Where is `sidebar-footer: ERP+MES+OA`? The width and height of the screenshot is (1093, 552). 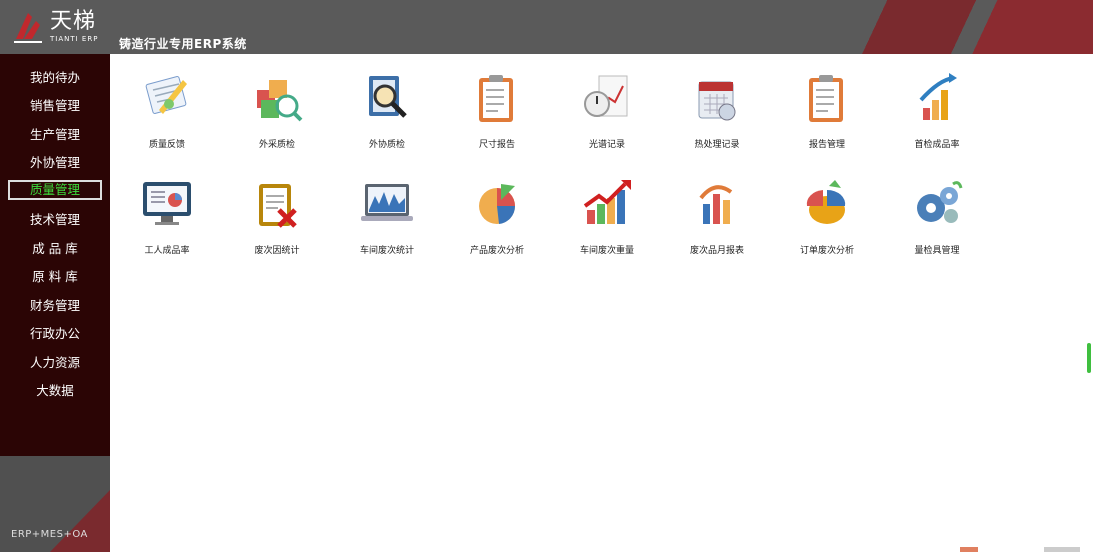
sidebar-footer: ERP+MES+OA is located at coordinates (55, 504).